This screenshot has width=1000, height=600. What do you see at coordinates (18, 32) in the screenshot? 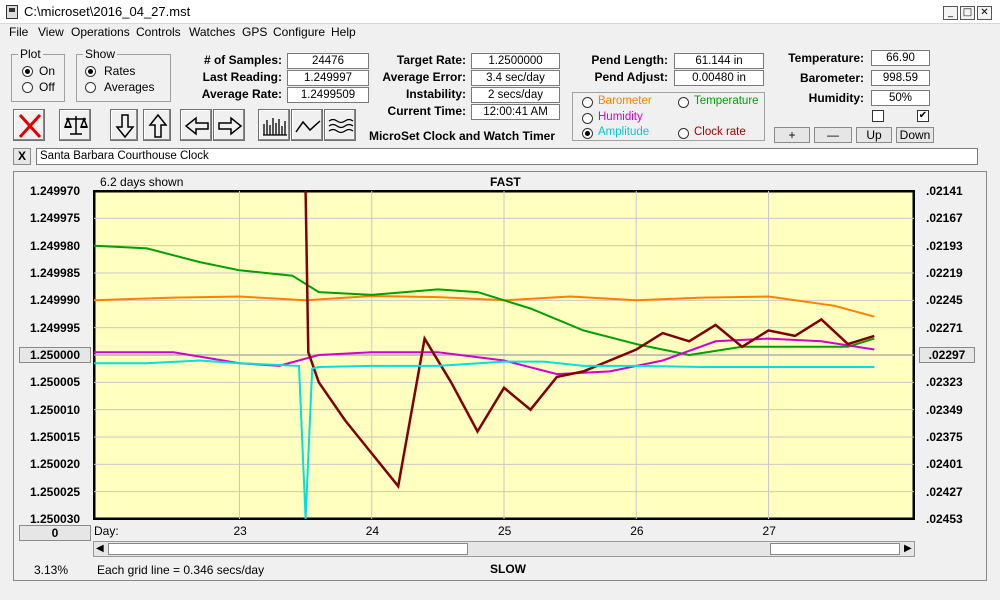
I see `menu-file: File` at bounding box center [18, 32].